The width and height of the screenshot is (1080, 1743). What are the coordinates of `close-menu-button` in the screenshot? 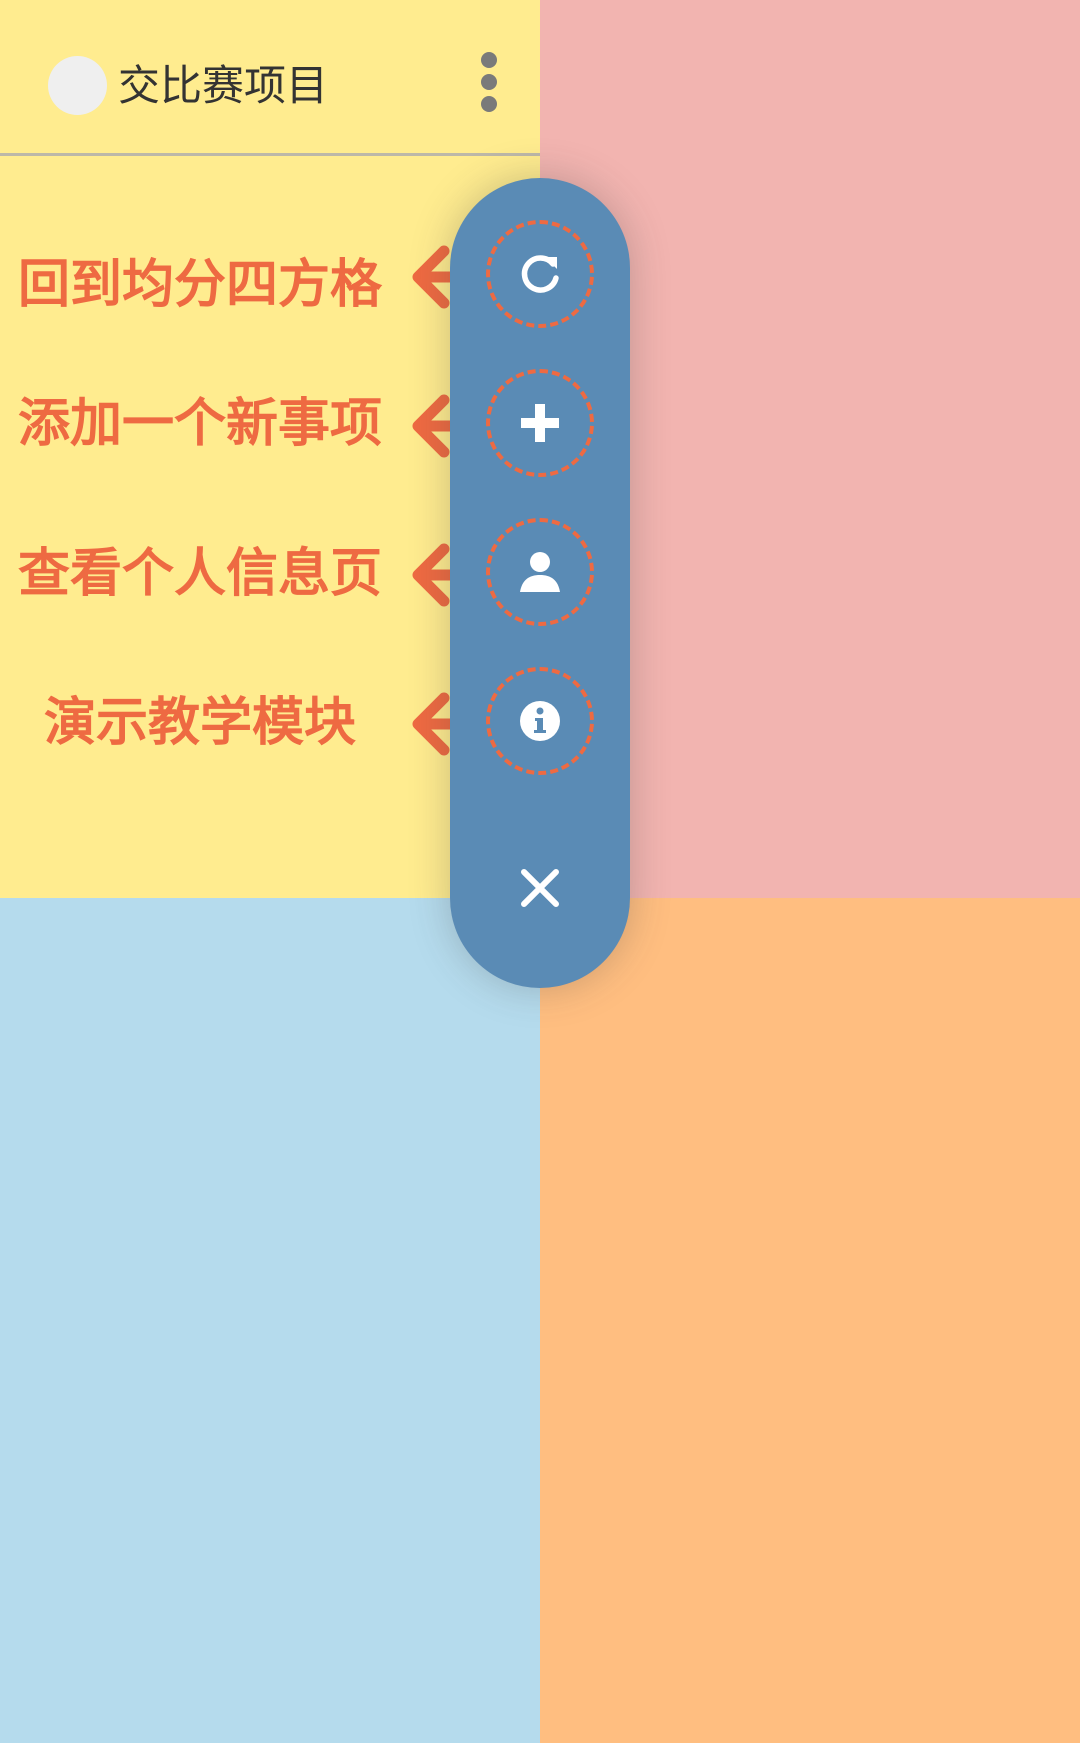 It's located at (540, 888).